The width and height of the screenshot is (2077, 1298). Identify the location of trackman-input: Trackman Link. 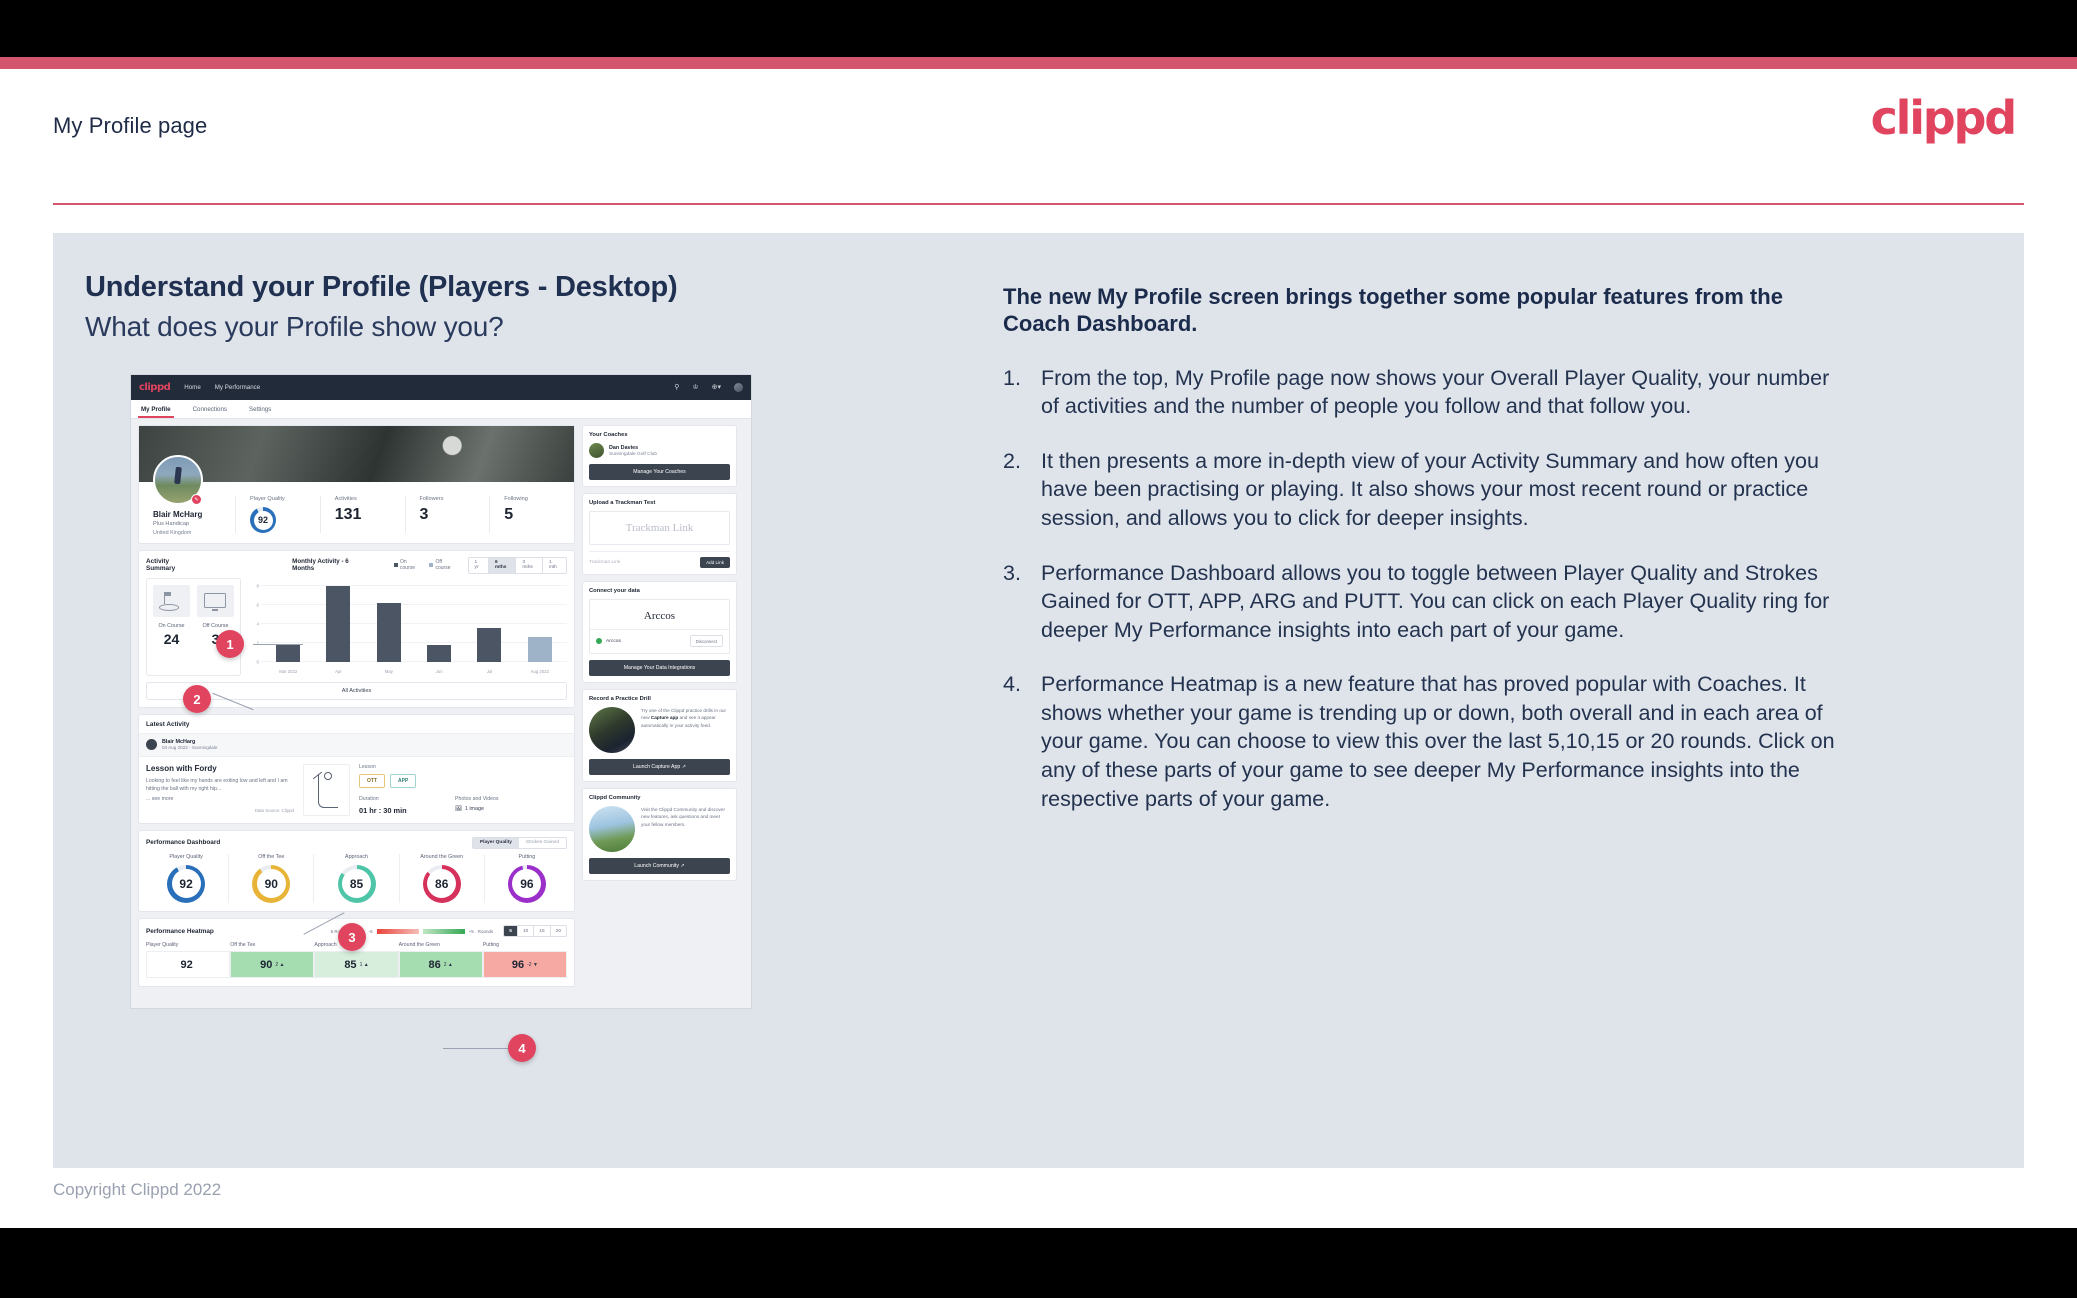
(642, 562).